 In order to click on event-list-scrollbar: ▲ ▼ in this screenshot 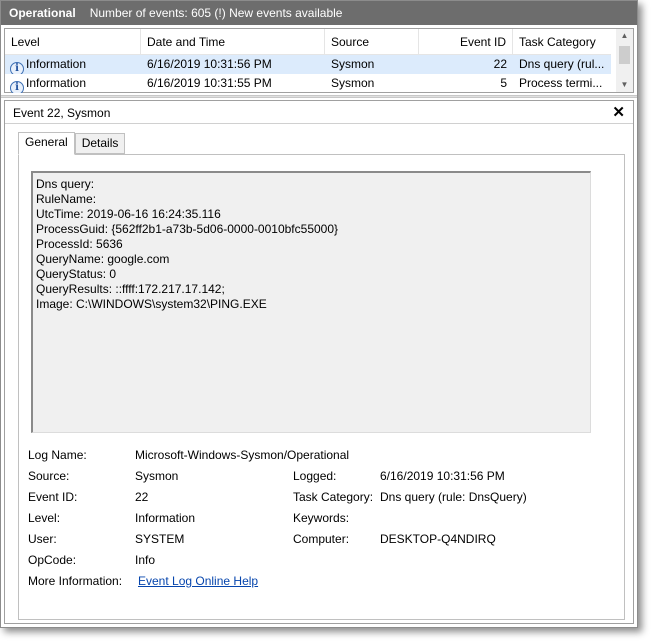, I will do `click(624, 60)`.